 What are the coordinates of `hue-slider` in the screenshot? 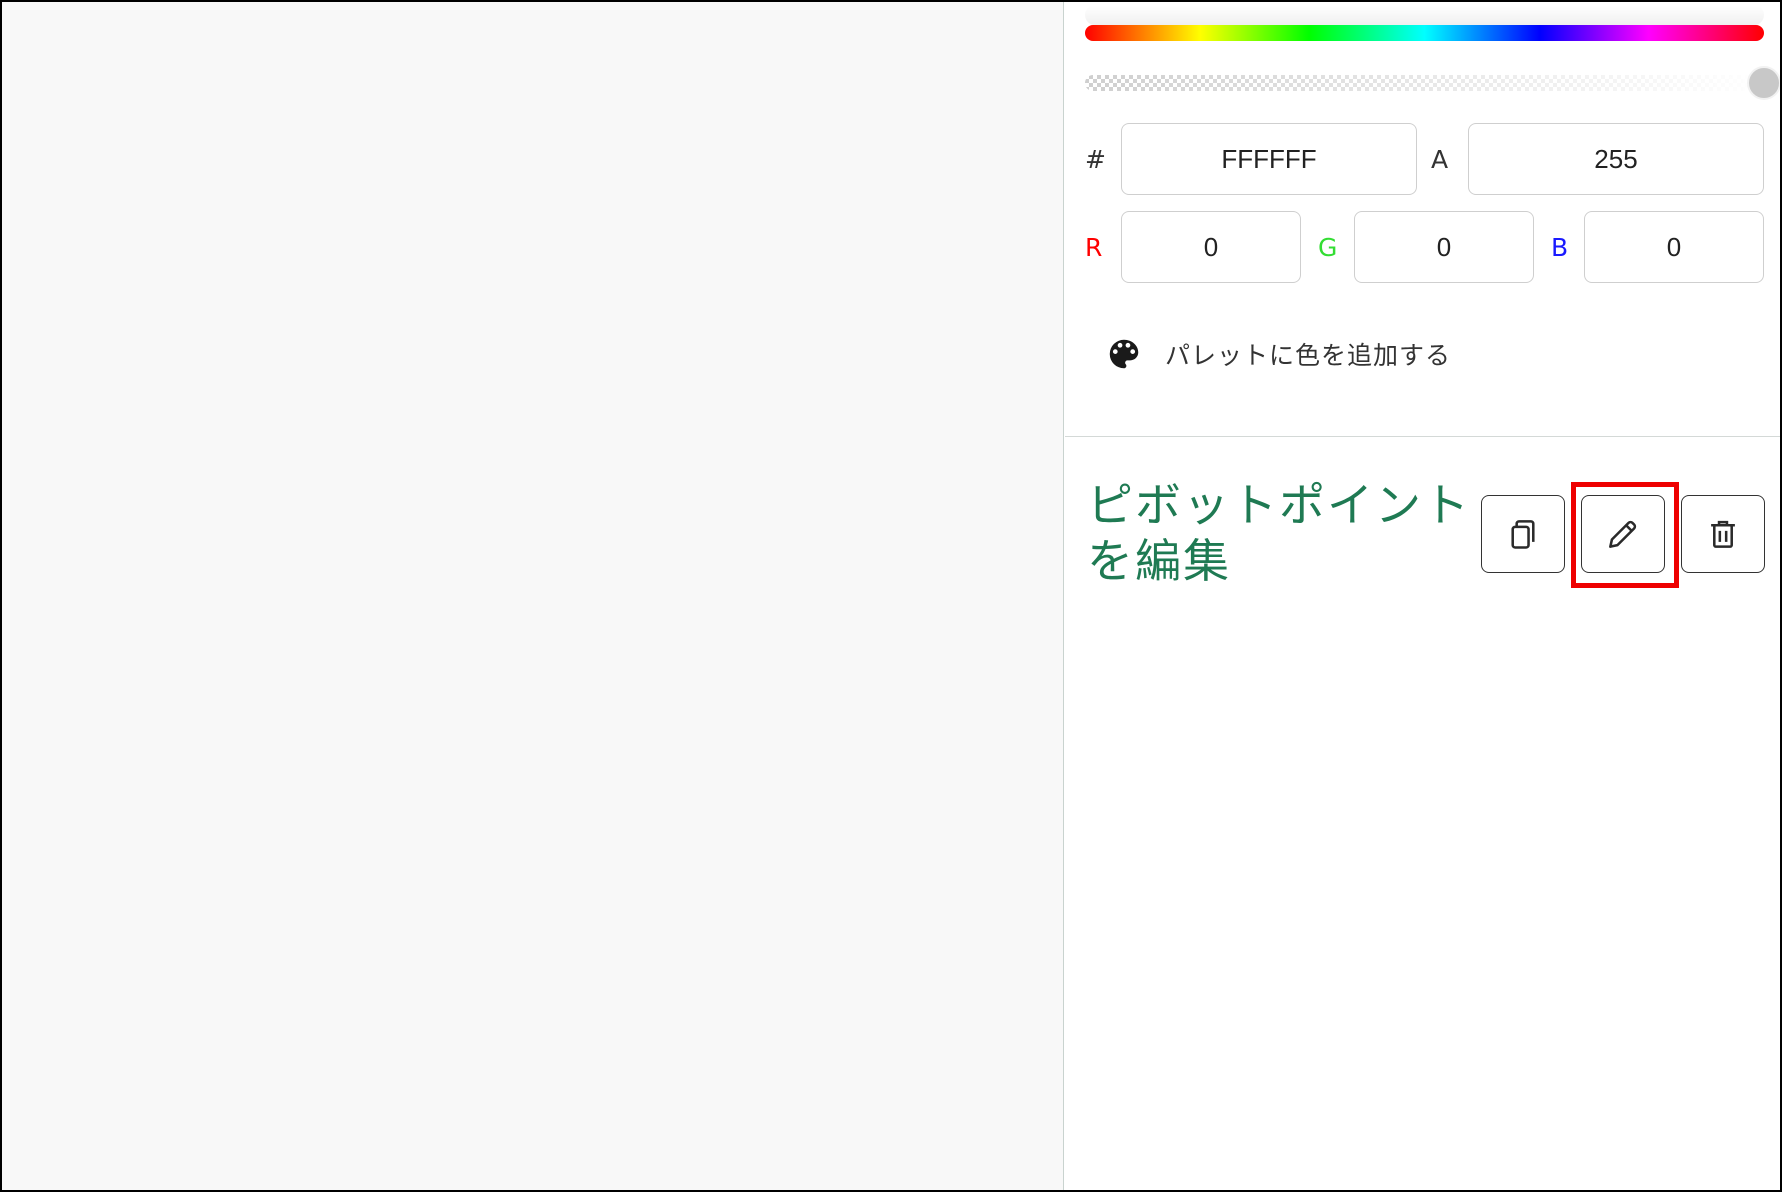 It's located at (1424, 33).